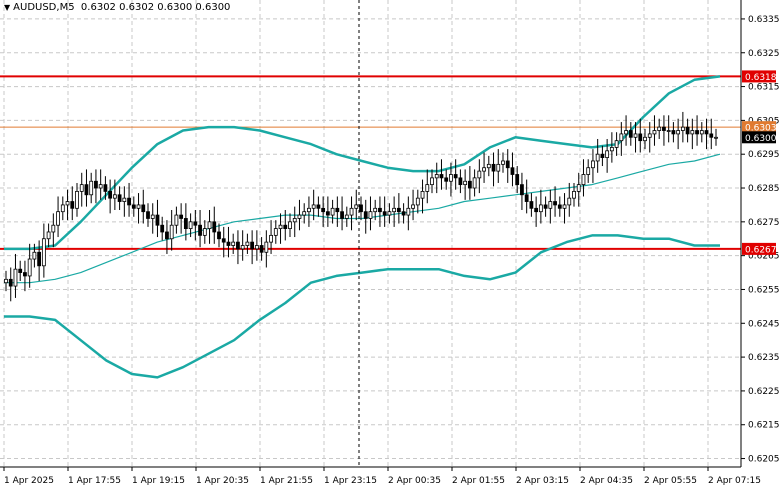  What do you see at coordinates (350, 481) in the screenshot?
I see `x-tick-label: 1 Apr 23:15` at bounding box center [350, 481].